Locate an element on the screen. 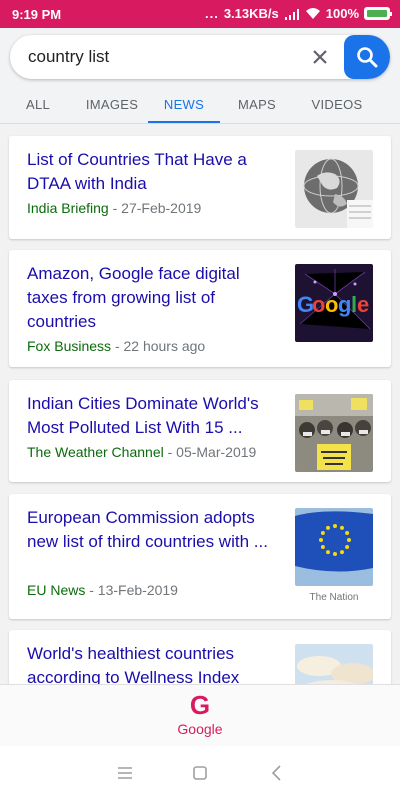  google-home-tab: G Google is located at coordinates (200, 717).